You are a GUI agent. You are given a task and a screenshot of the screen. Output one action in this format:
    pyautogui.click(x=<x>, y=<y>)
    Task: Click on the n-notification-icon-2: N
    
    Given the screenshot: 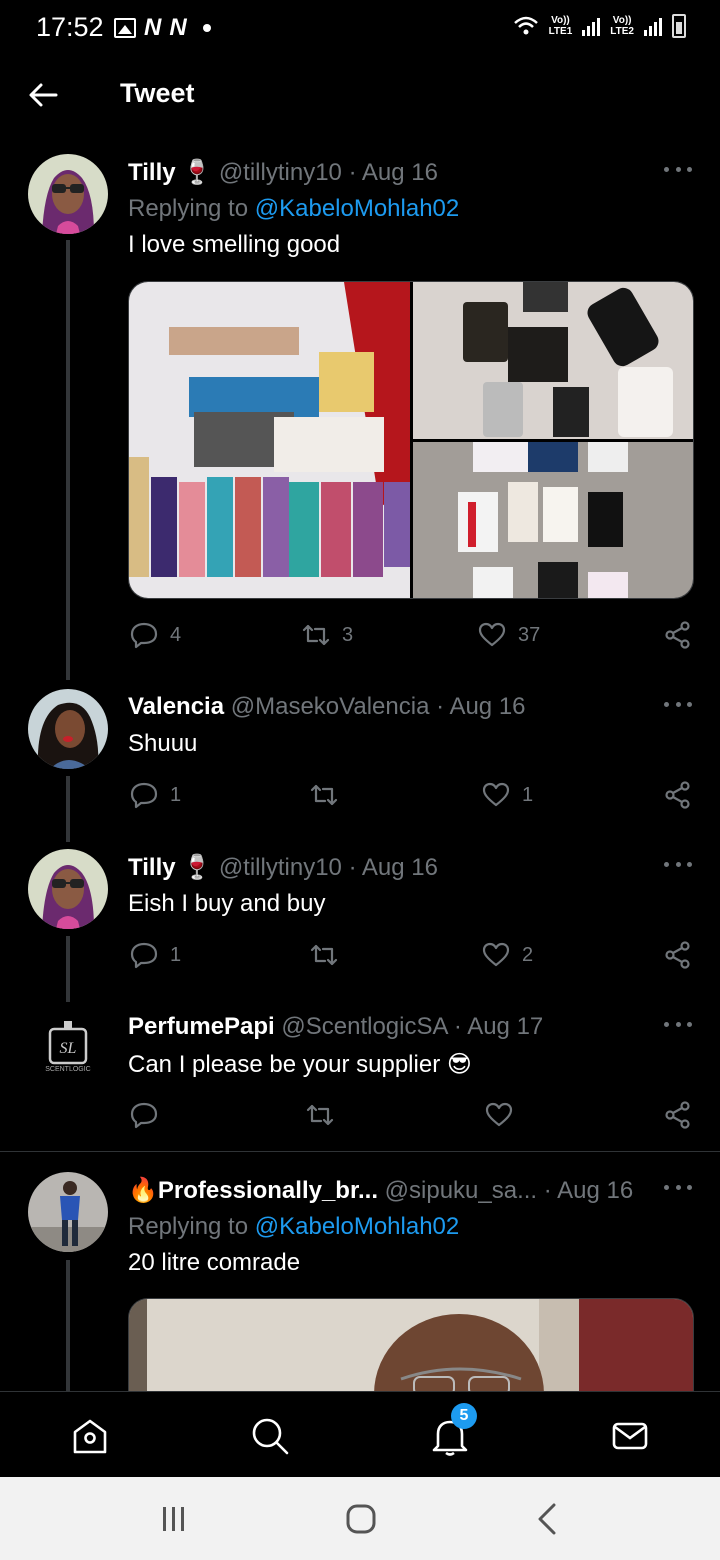 What is the action you would take?
    pyautogui.click(x=178, y=27)
    